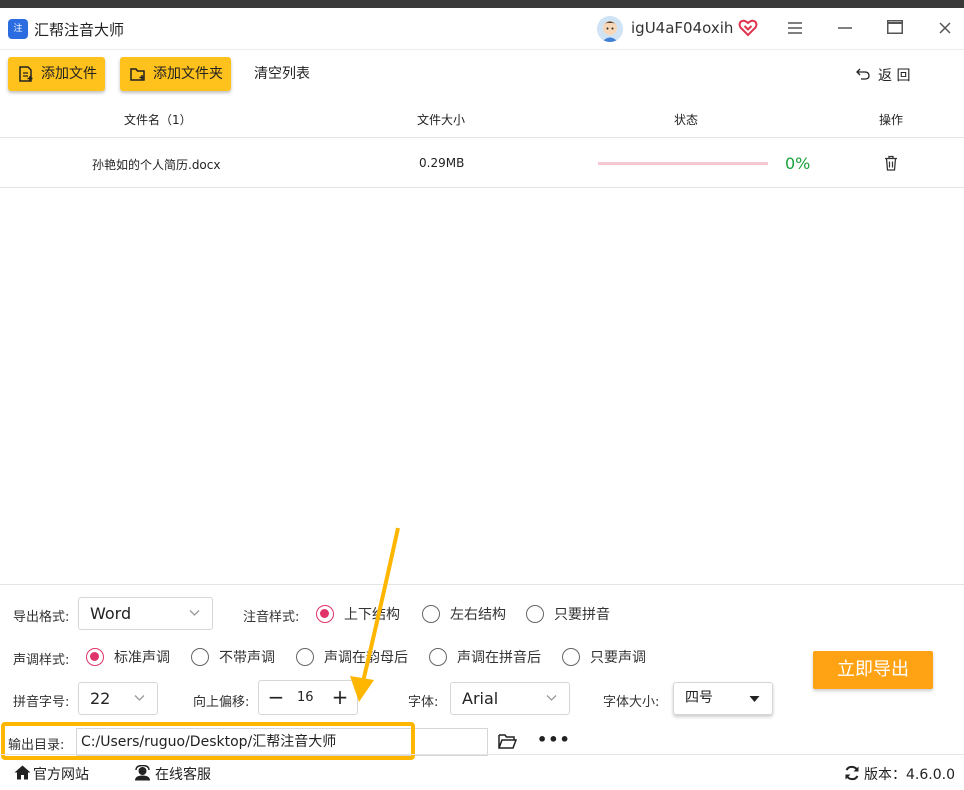  Describe the element at coordinates (683, 163) in the screenshot. I see `progress-bar` at that location.